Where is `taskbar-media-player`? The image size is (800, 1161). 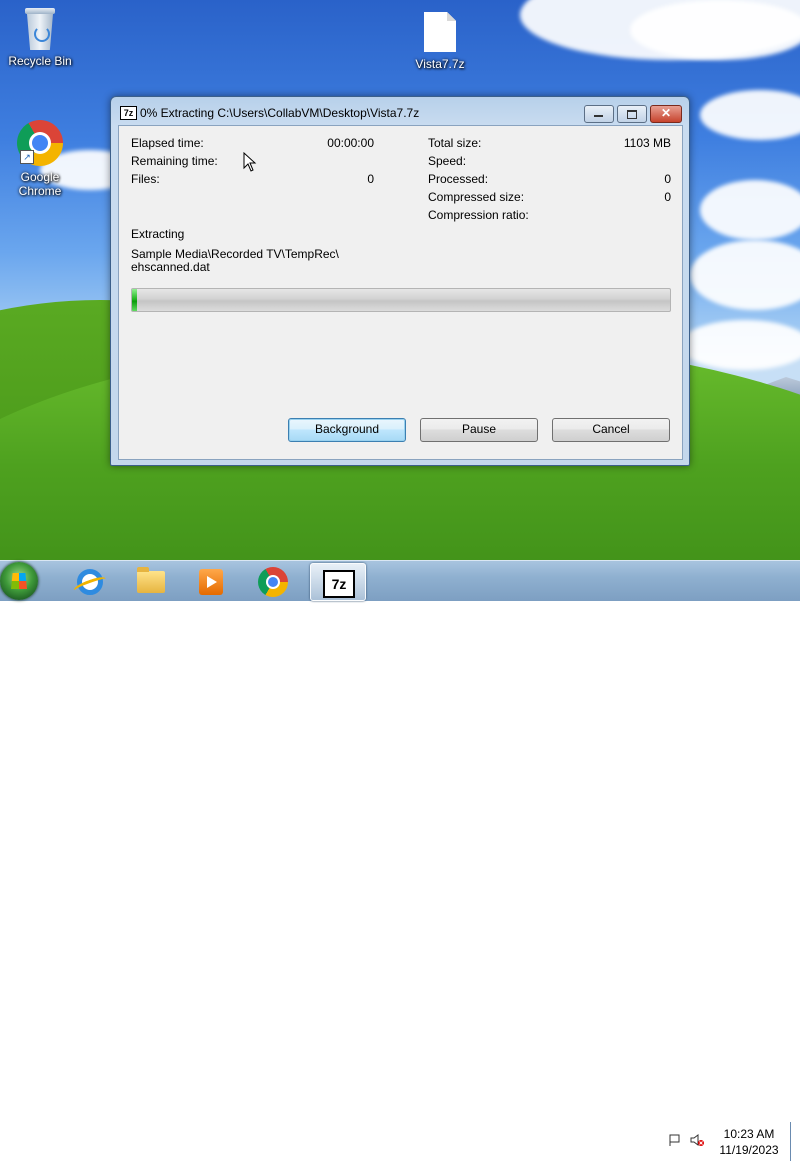 taskbar-media-player is located at coordinates (211, 581).